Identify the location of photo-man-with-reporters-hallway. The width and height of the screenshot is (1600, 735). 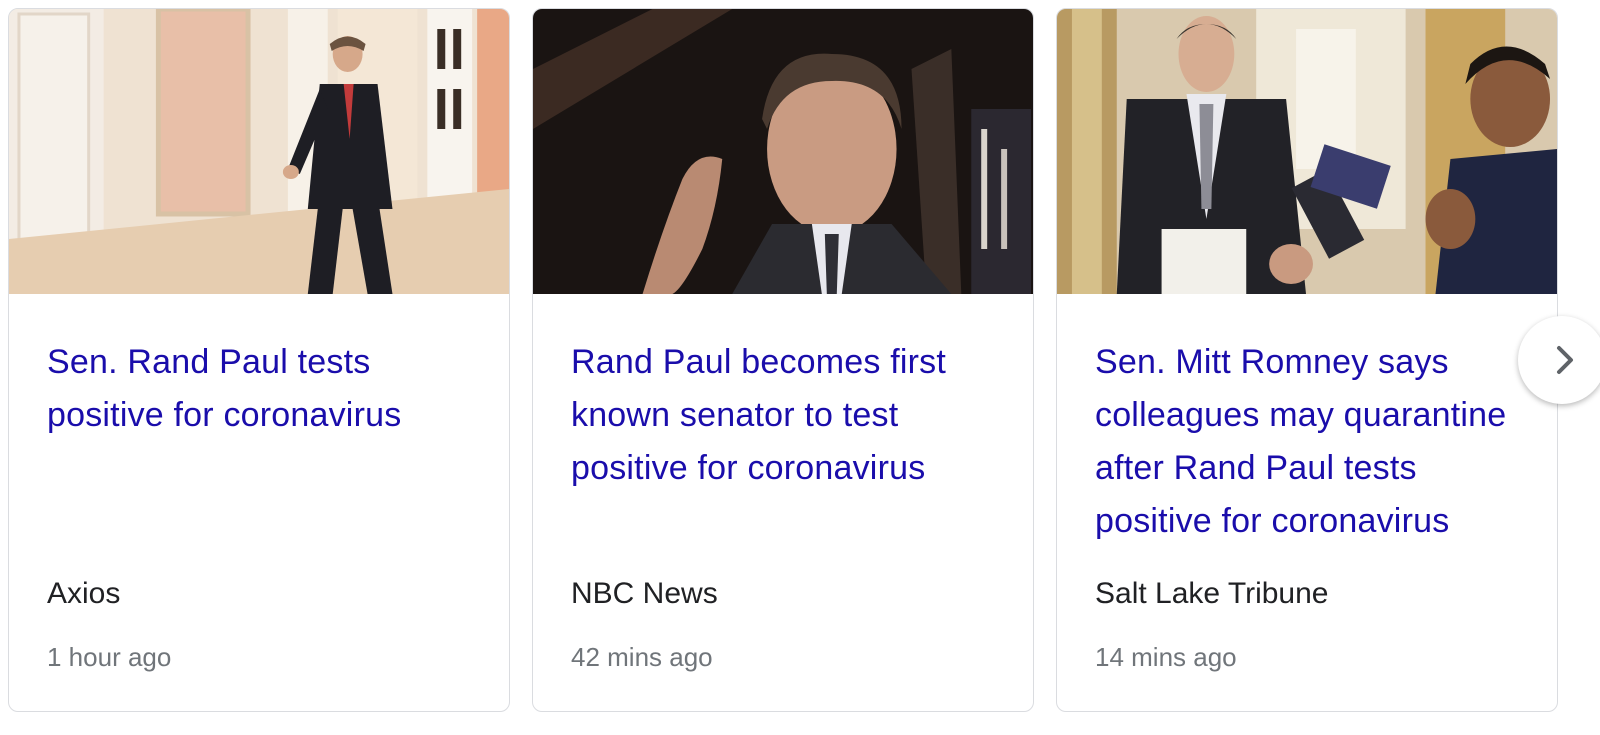
(1307, 151).